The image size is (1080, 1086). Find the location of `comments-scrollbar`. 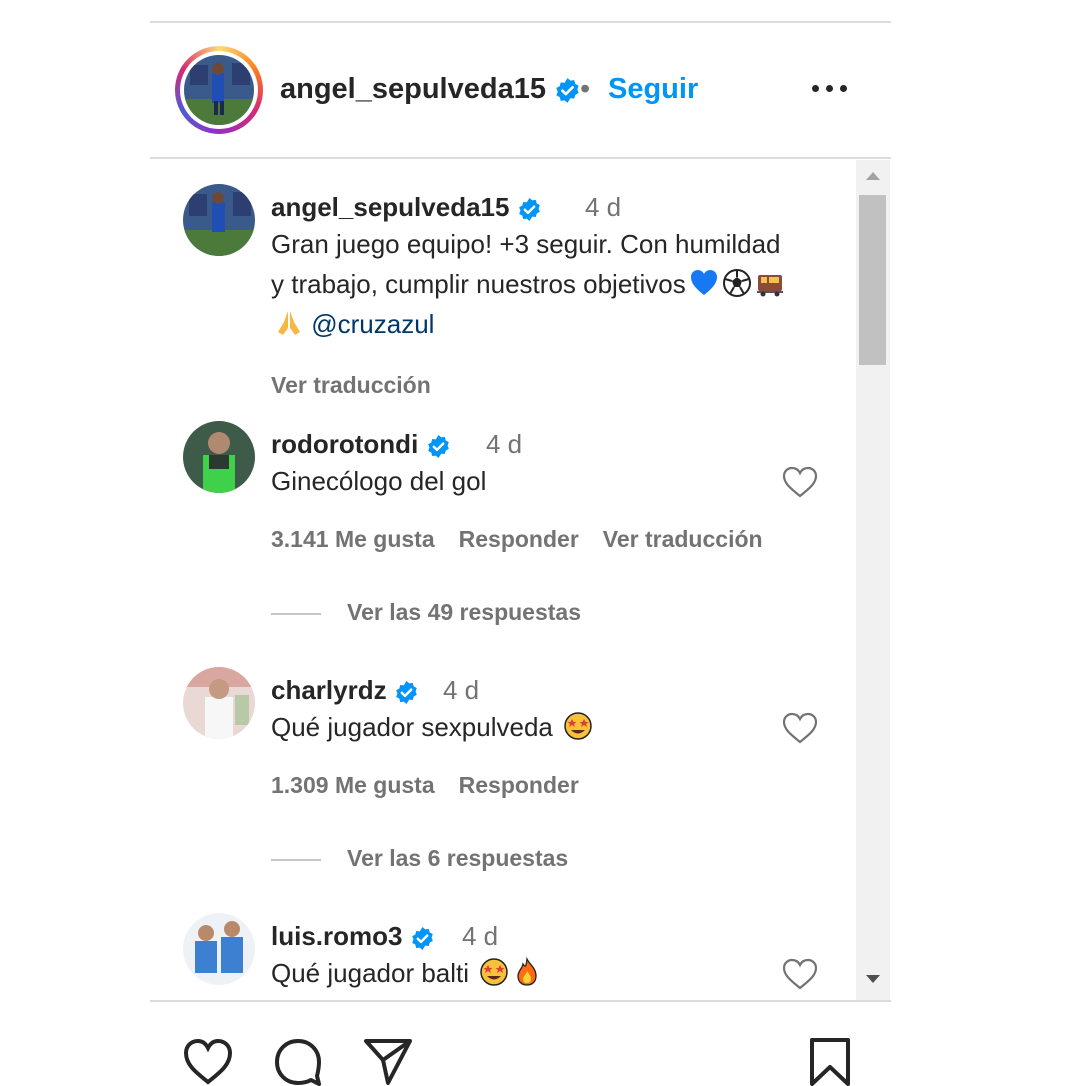

comments-scrollbar is located at coordinates (873, 580).